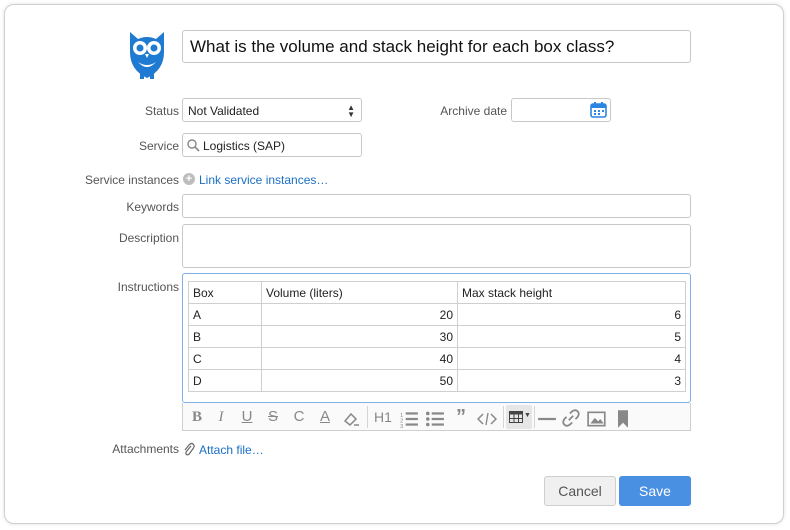 The image size is (790, 530). I want to click on heading-icon: H1, so click(383, 417).